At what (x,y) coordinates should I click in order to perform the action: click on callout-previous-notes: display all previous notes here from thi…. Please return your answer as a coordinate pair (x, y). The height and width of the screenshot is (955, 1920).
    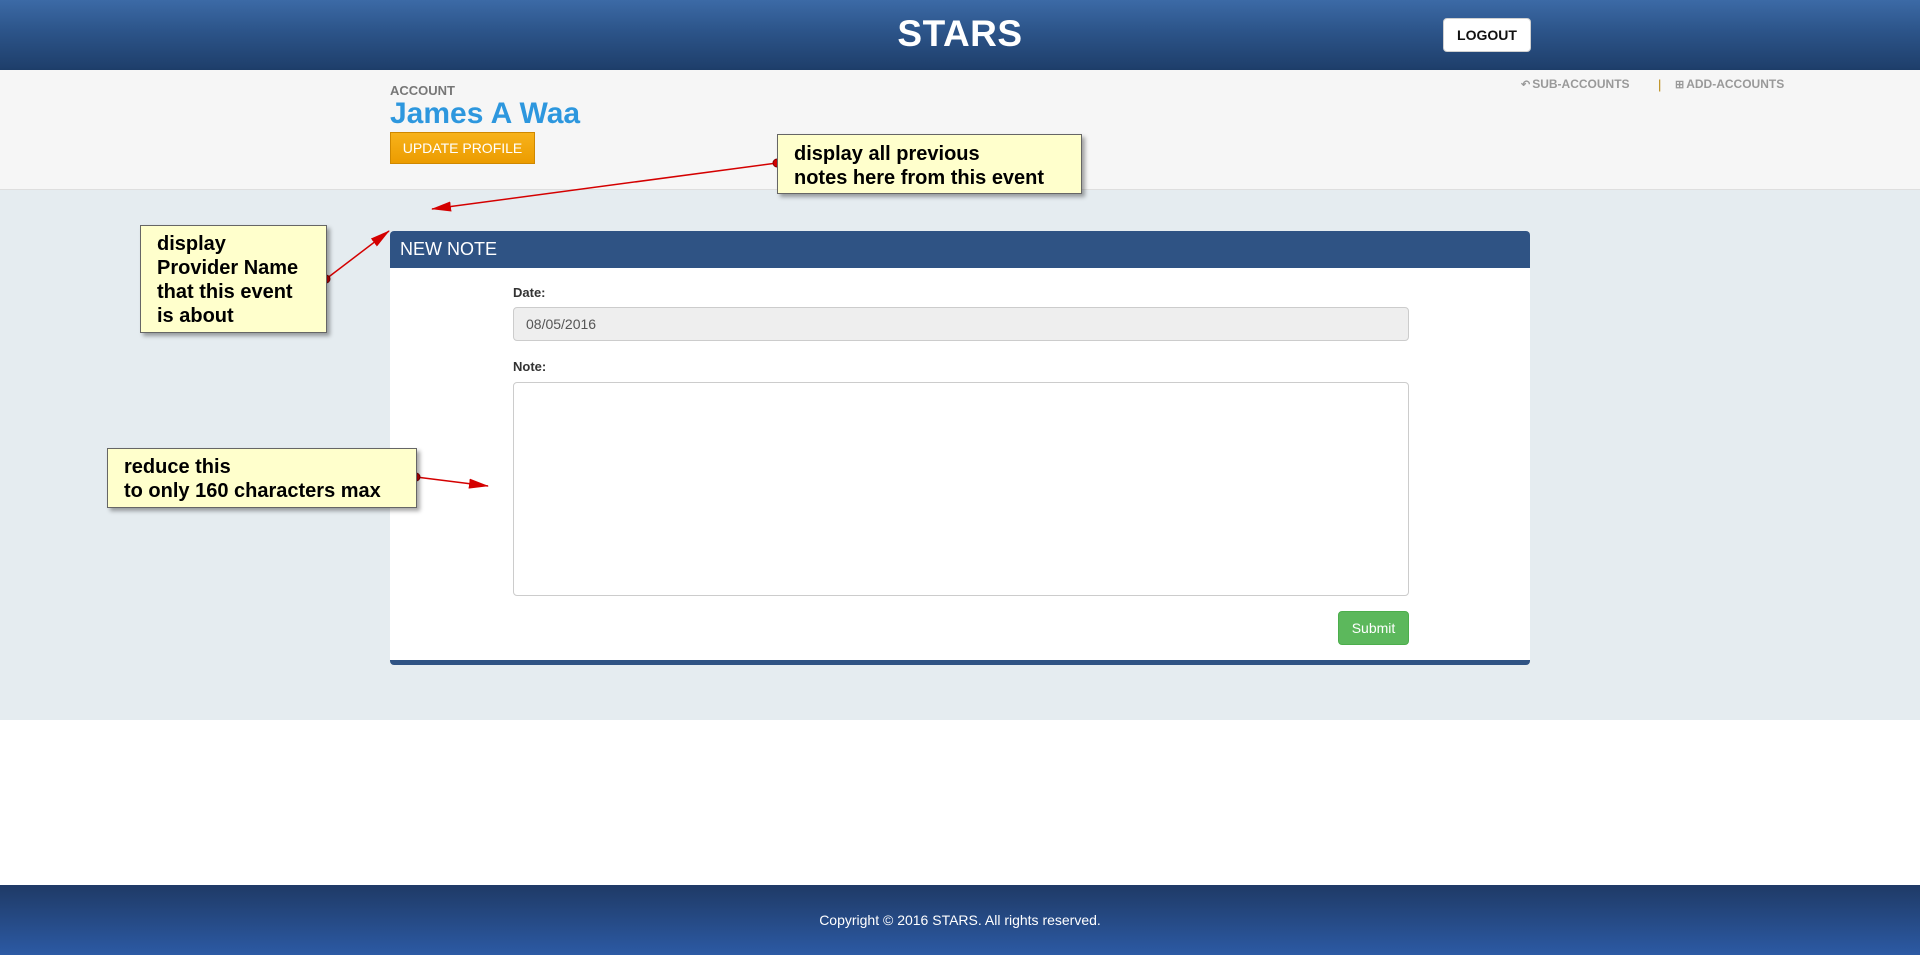
    Looking at the image, I should click on (929, 164).